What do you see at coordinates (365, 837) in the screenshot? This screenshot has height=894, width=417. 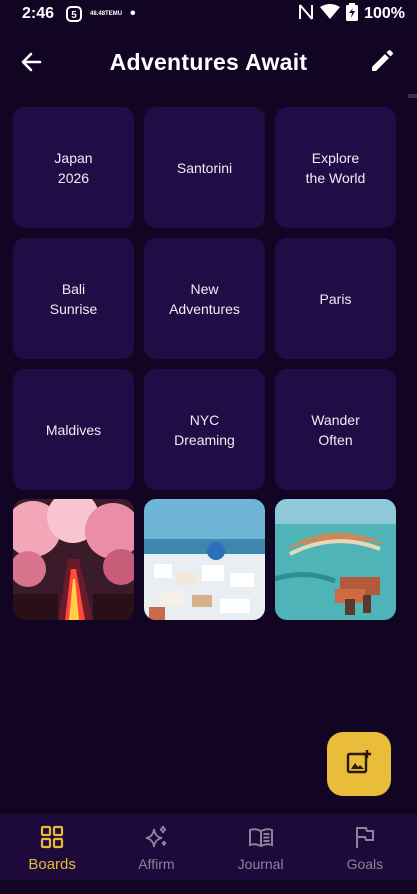 I see `flag-icon` at bounding box center [365, 837].